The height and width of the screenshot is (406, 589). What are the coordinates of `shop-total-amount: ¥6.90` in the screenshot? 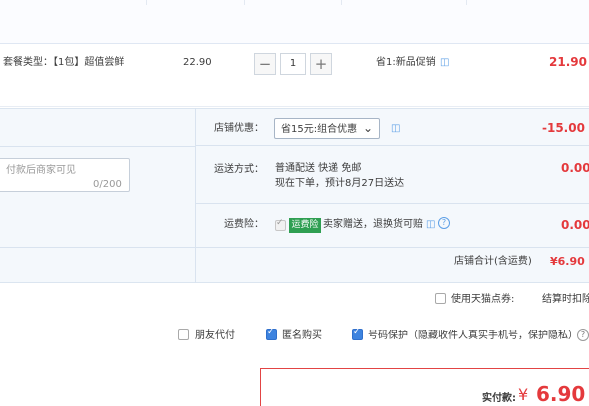 It's located at (567, 261).